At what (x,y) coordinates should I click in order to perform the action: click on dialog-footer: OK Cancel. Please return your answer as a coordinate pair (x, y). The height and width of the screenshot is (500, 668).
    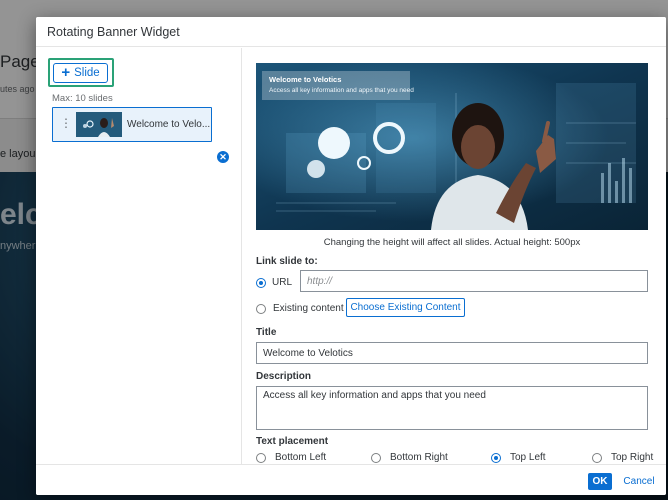
    Looking at the image, I should click on (351, 479).